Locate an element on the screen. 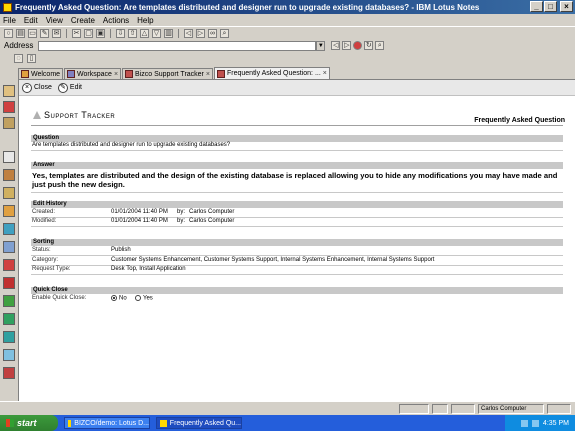 Image resolution: width=575 pixels, height=431 pixels. status-bar: Carlos Computer is located at coordinates (287, 408).